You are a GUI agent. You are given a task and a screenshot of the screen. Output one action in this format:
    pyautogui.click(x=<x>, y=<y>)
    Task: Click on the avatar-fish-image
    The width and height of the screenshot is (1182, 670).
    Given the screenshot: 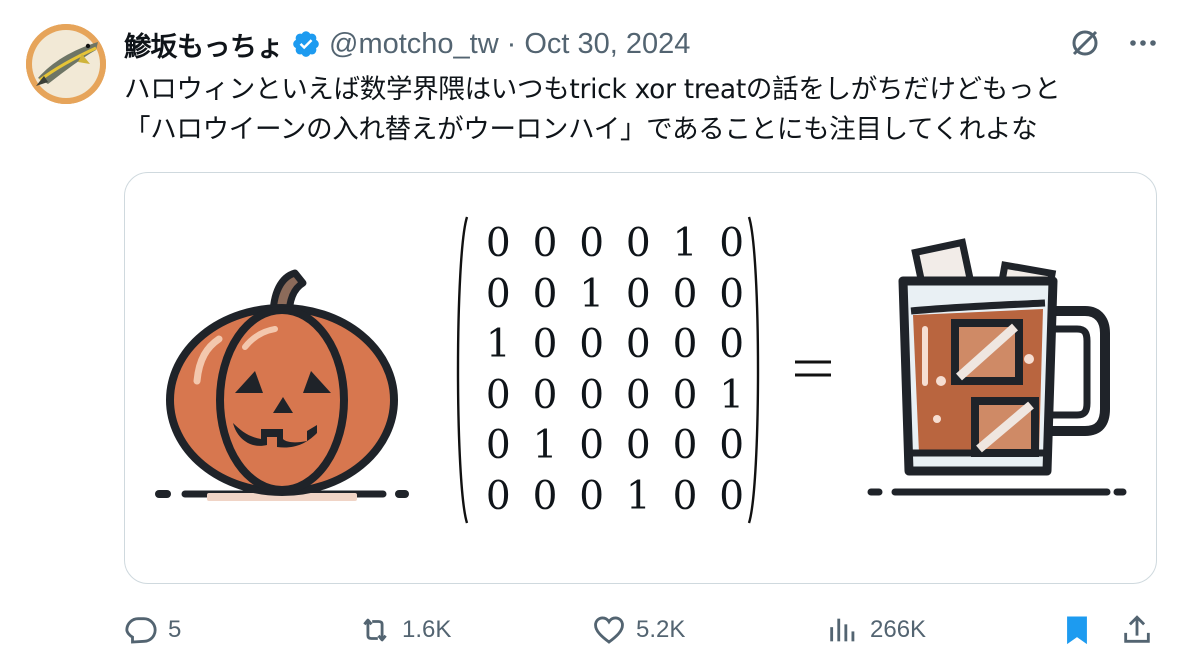 What is the action you would take?
    pyautogui.click(x=66, y=64)
    